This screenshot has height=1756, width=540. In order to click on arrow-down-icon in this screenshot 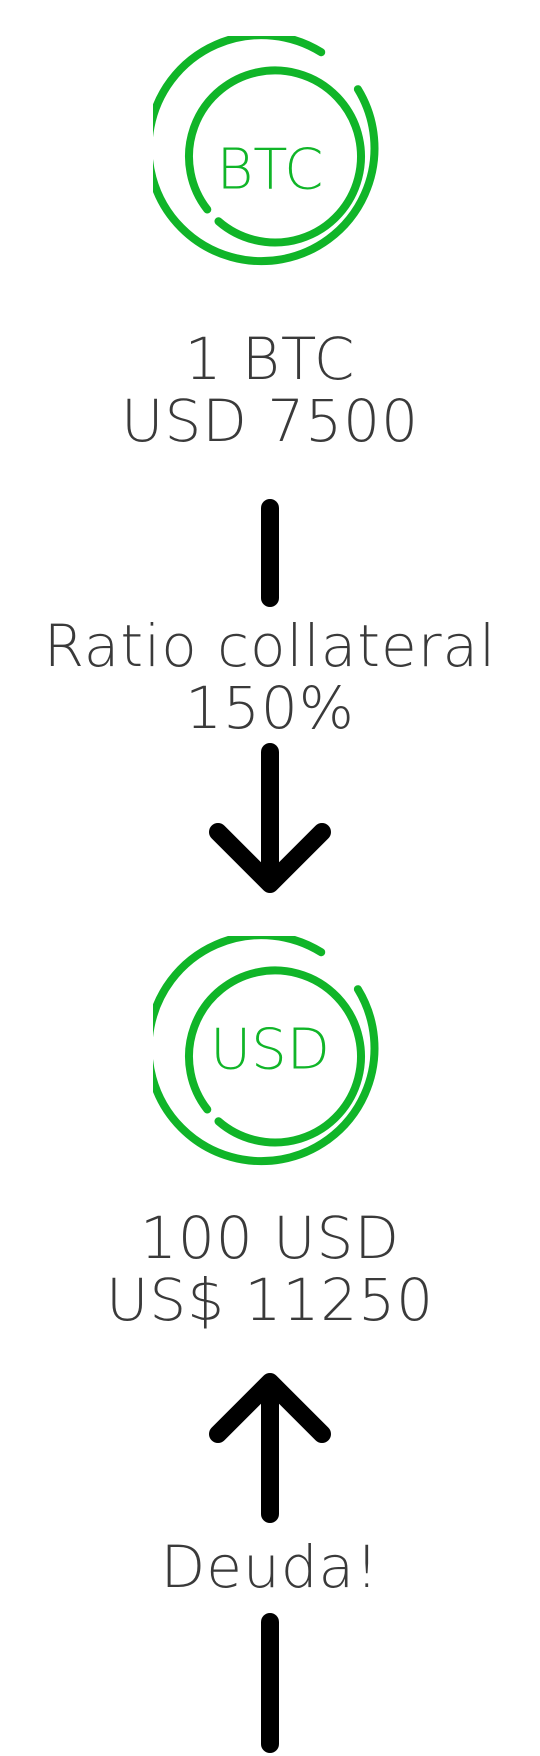, I will do `click(270, 818)`.